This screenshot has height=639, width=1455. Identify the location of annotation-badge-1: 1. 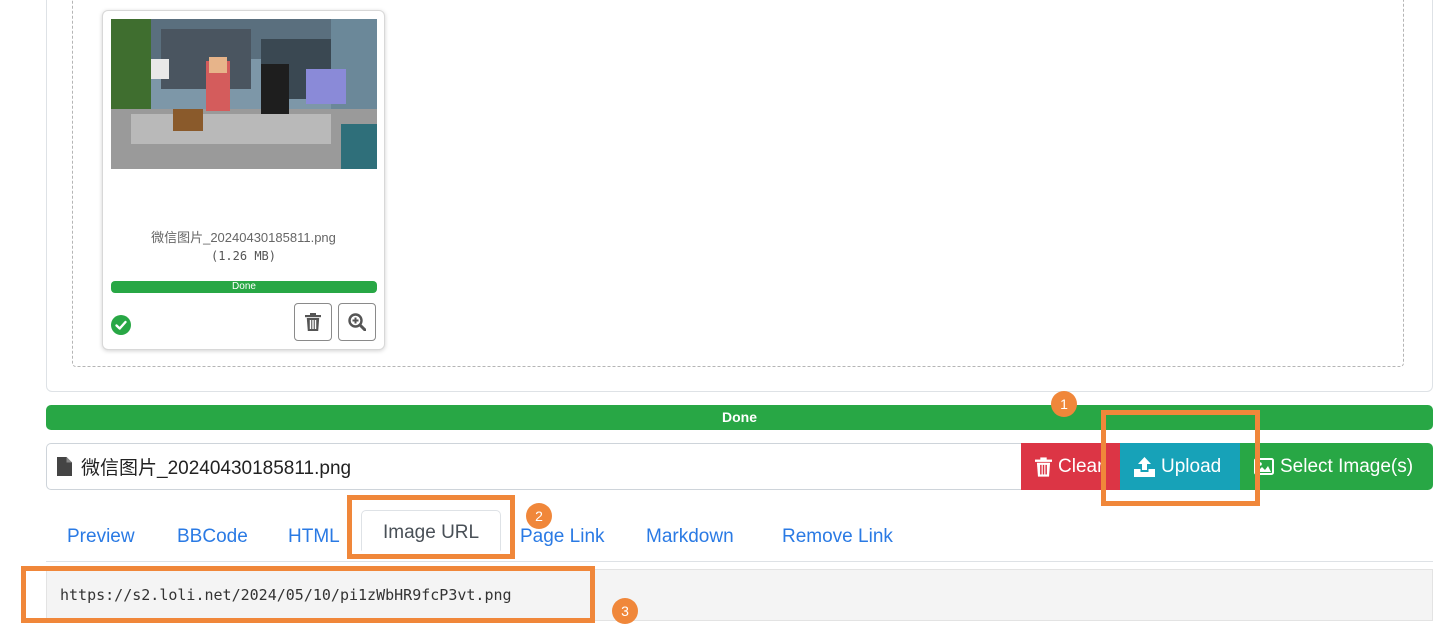
(1064, 404).